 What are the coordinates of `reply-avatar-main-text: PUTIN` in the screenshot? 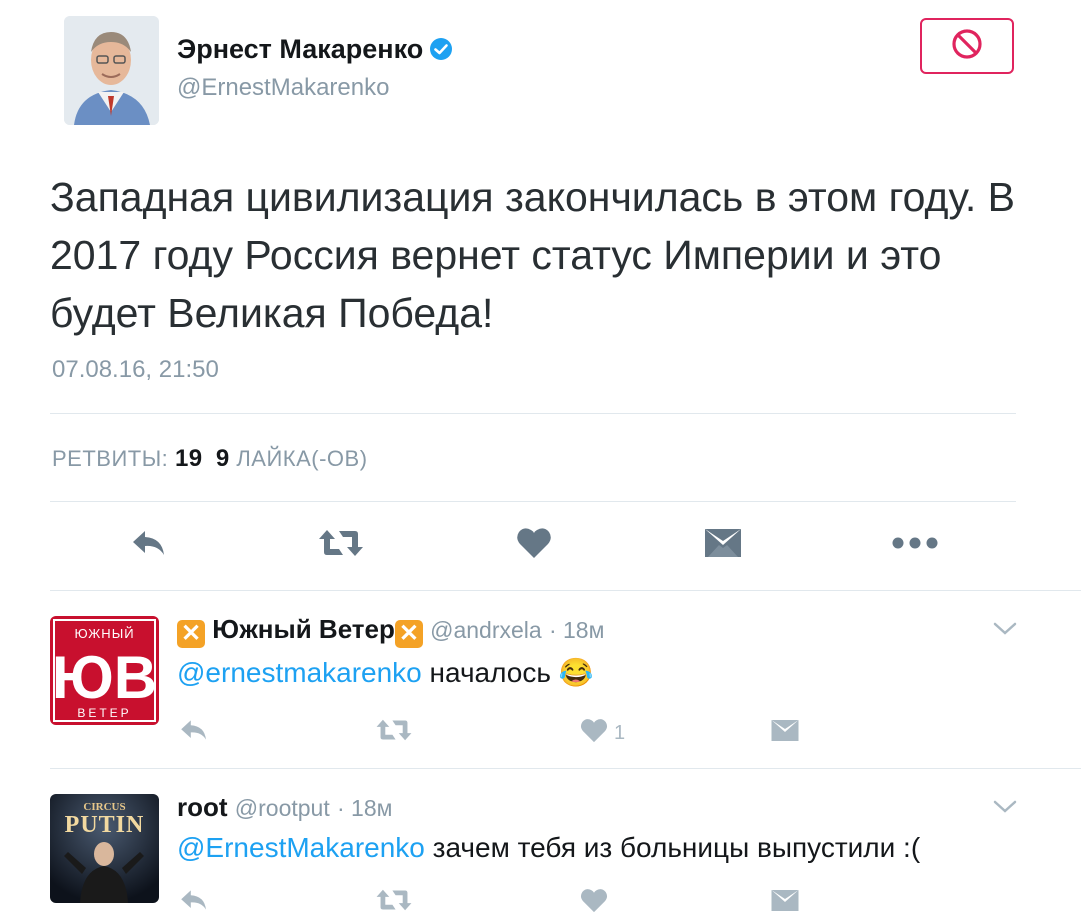 It's located at (105, 825).